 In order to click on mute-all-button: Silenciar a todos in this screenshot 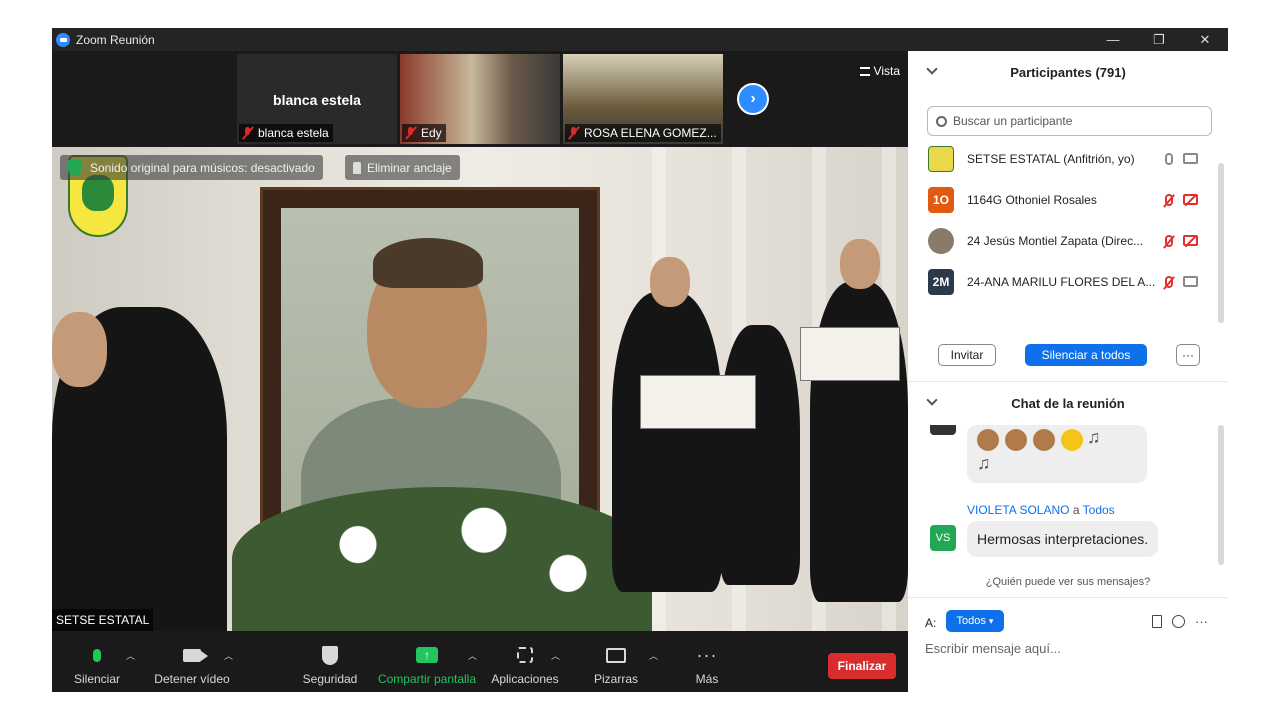, I will do `click(1086, 355)`.